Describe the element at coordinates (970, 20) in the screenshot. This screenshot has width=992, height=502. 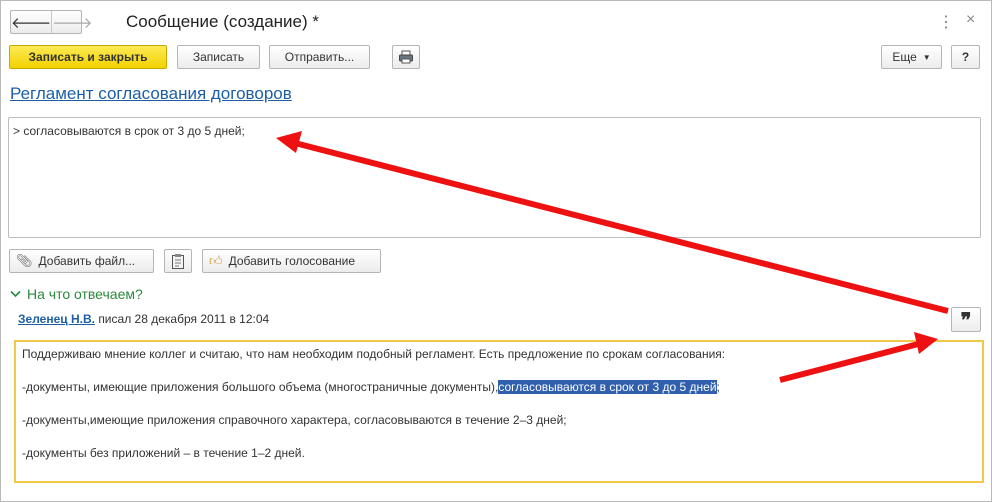
I see `close-icon: ×` at that location.